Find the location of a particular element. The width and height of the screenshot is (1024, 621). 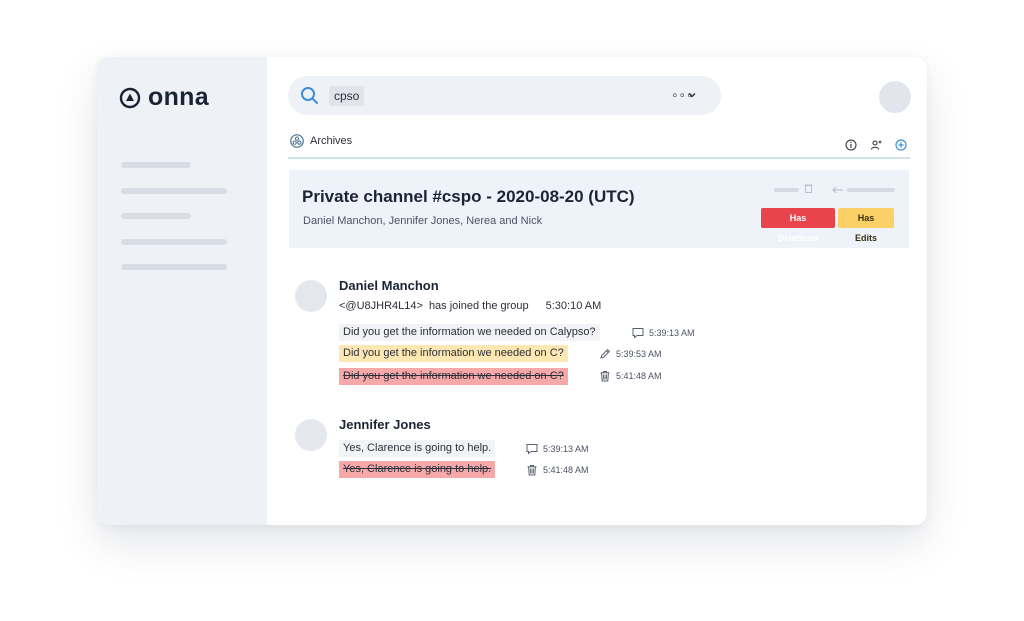

archives-icon is located at coordinates (297, 141).